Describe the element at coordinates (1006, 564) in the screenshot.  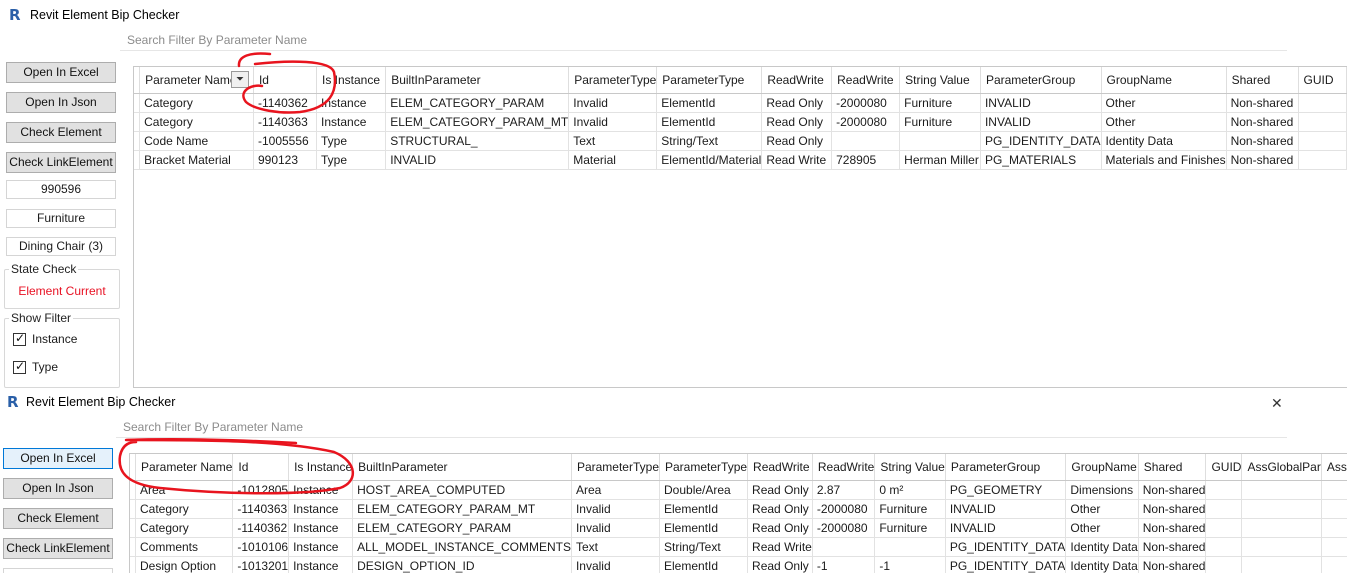
I see `table-cell: PG_IDENTITY_DATA` at that location.